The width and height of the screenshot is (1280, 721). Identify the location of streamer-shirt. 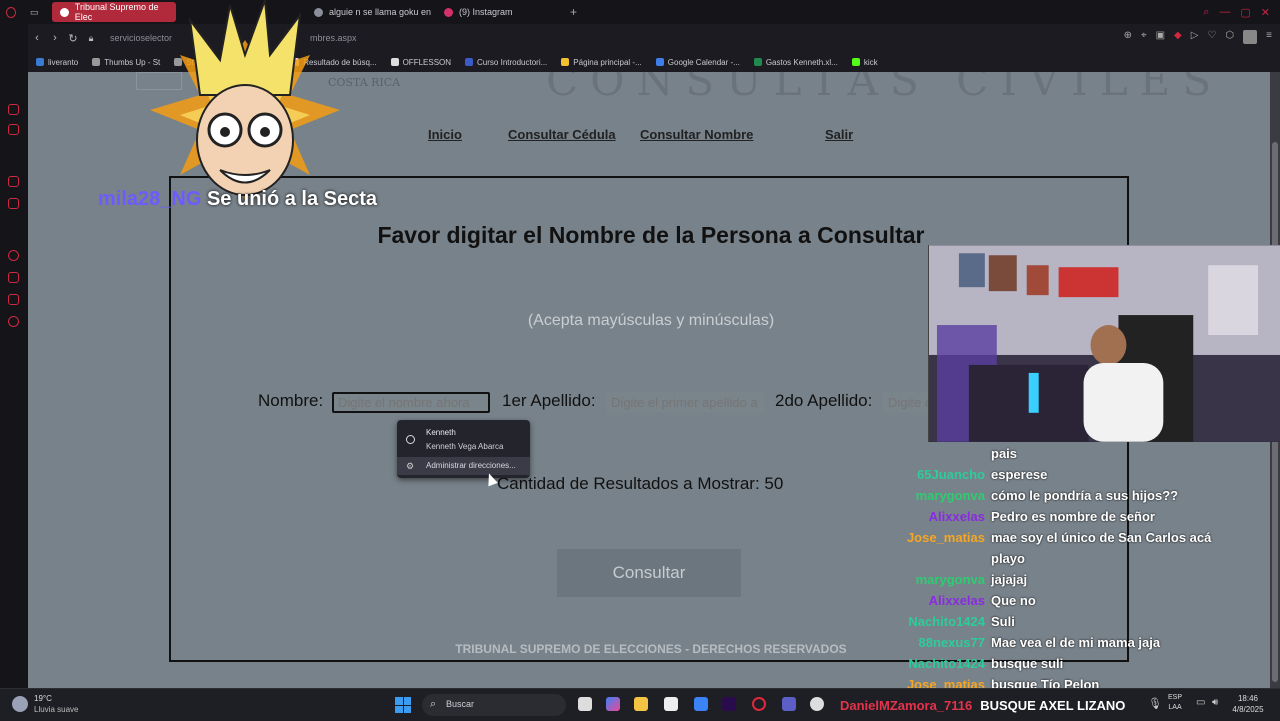
(1123, 402).